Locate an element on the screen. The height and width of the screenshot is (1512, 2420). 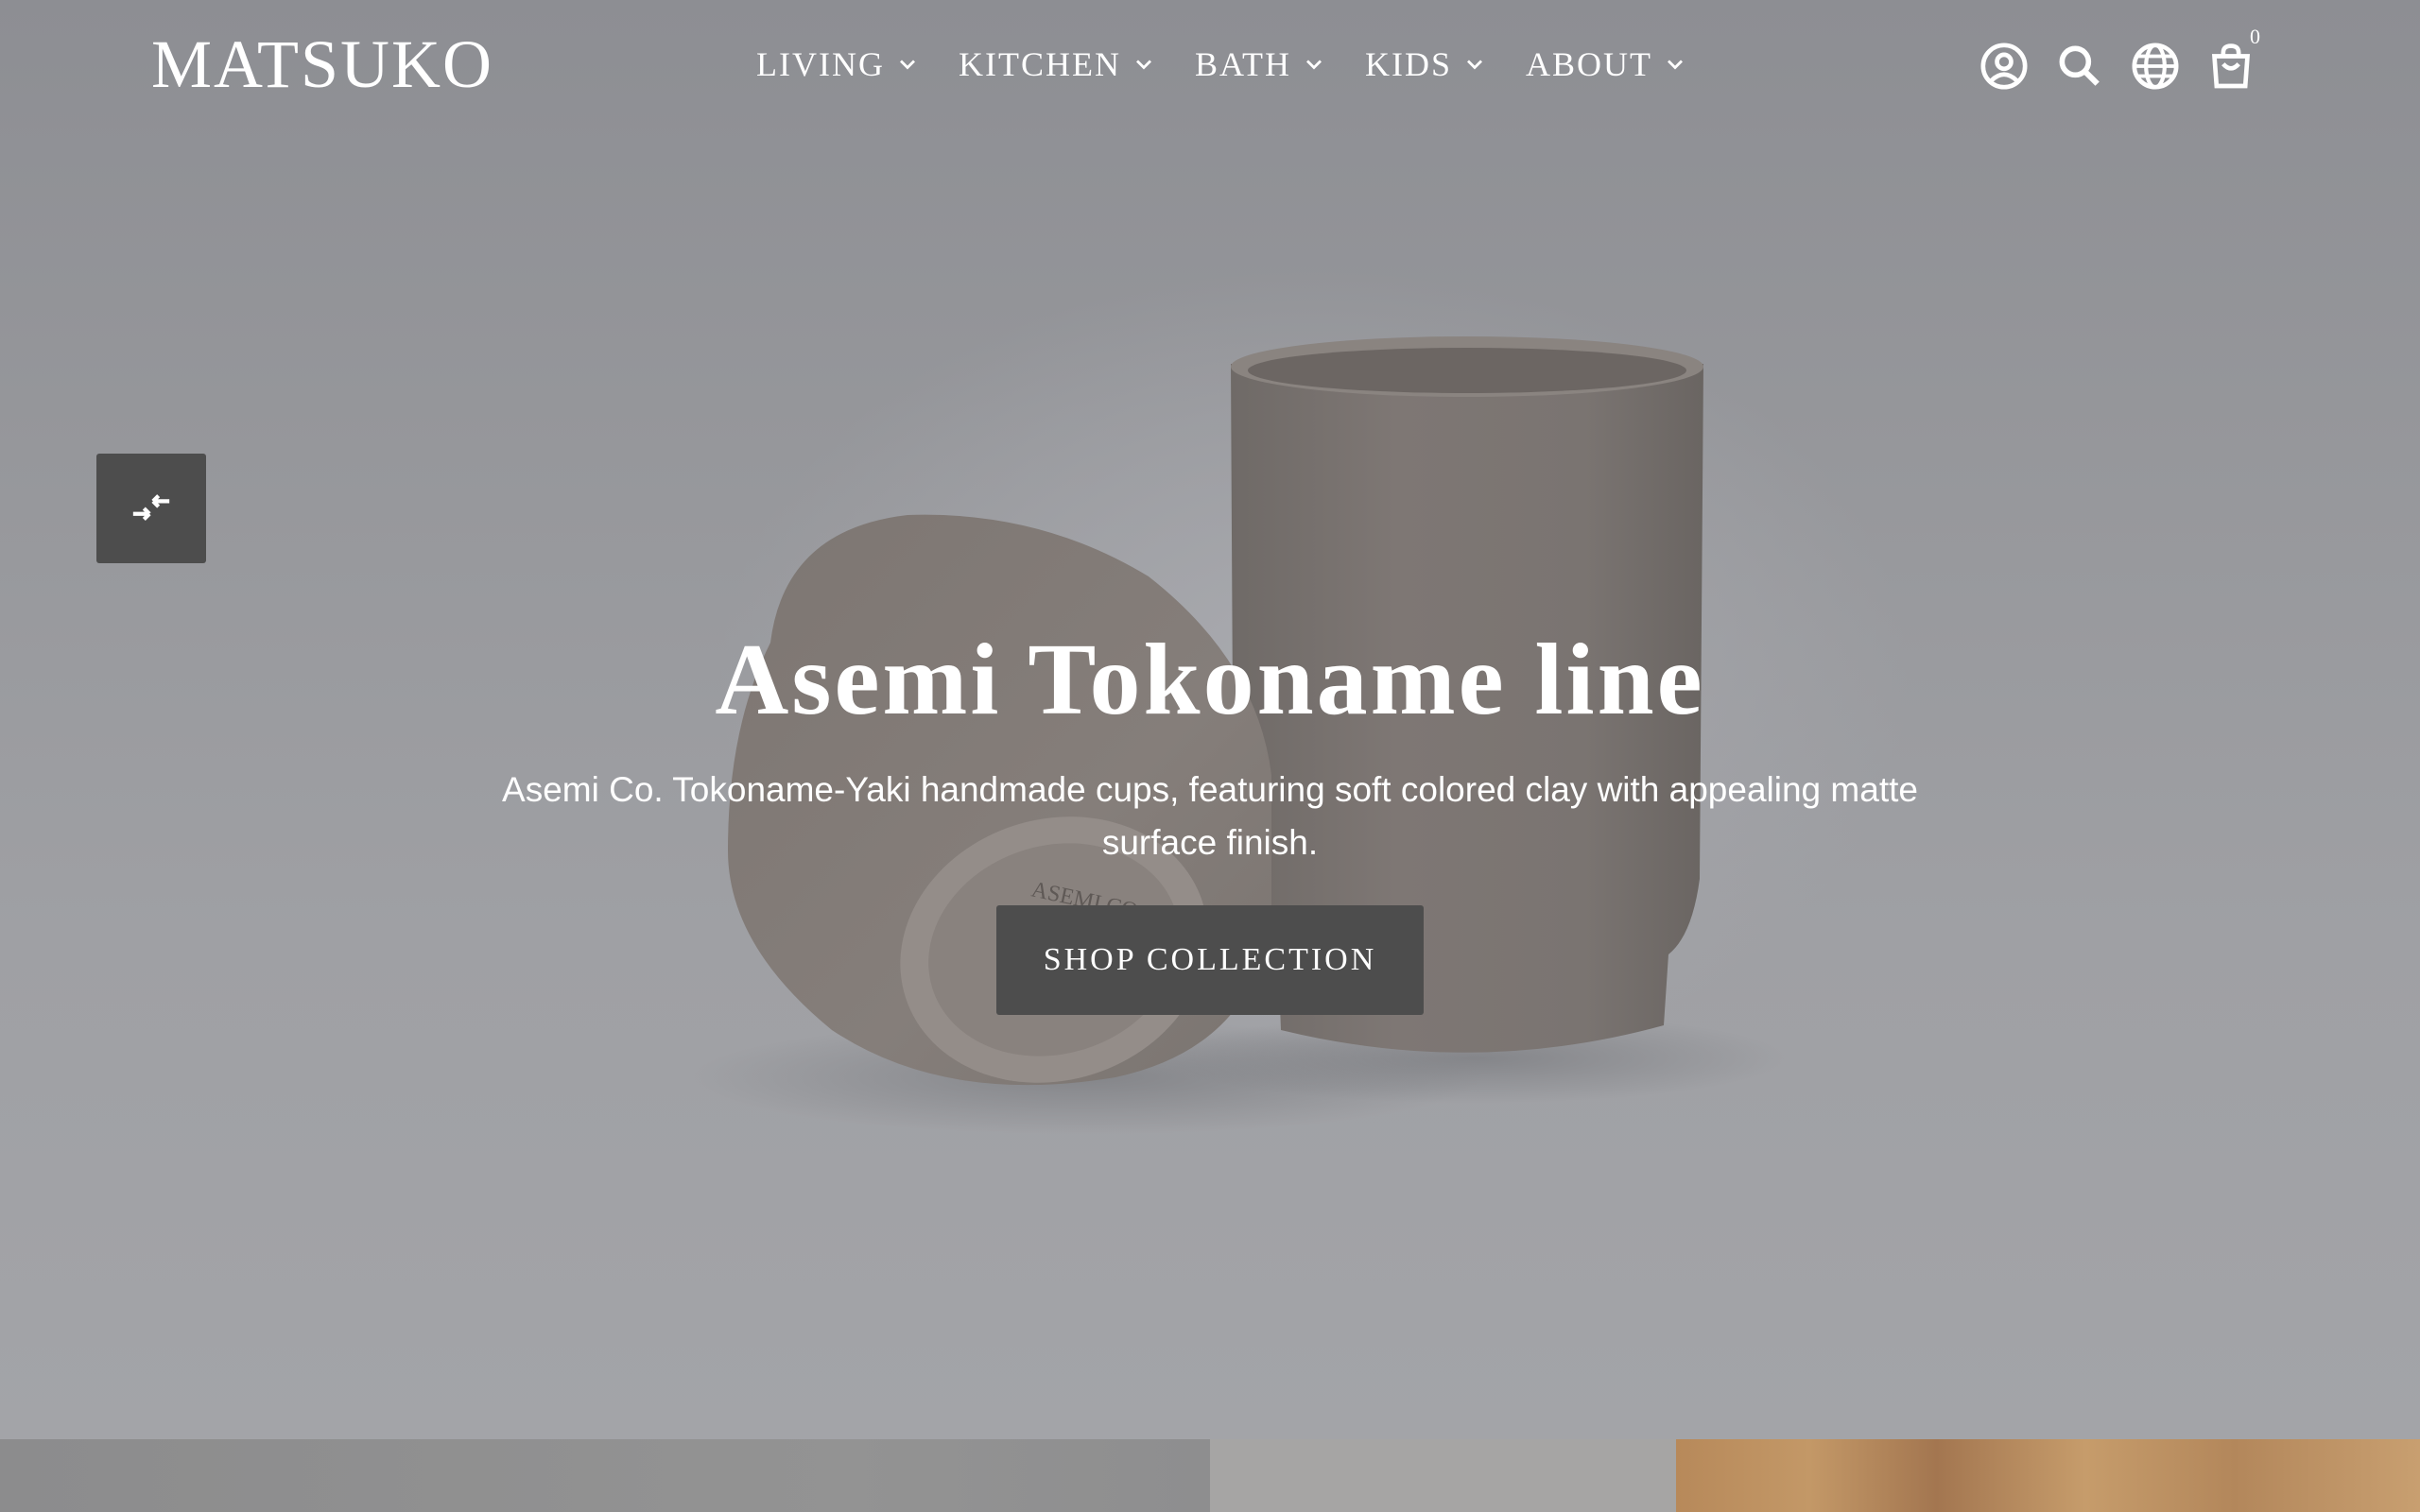
site-header: MATSUKO LIVING KITCHEN BATH KIDS ABOUT 0 is located at coordinates (1210, 66).